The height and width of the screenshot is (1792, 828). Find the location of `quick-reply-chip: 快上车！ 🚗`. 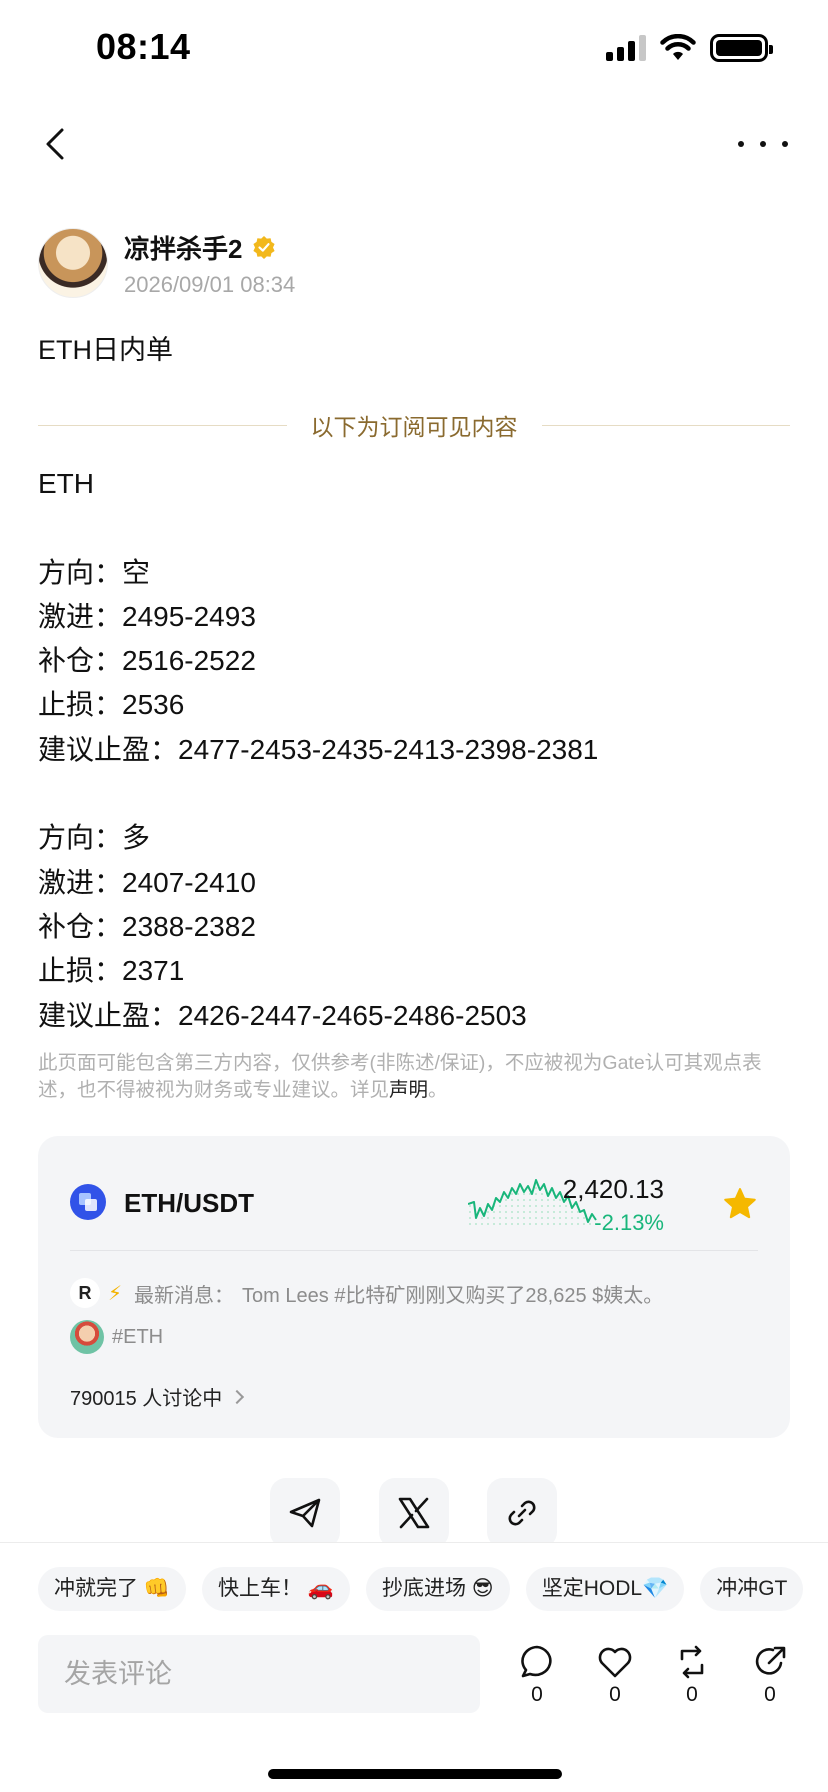

quick-reply-chip: 快上车！ 🚗 is located at coordinates (275, 1589).